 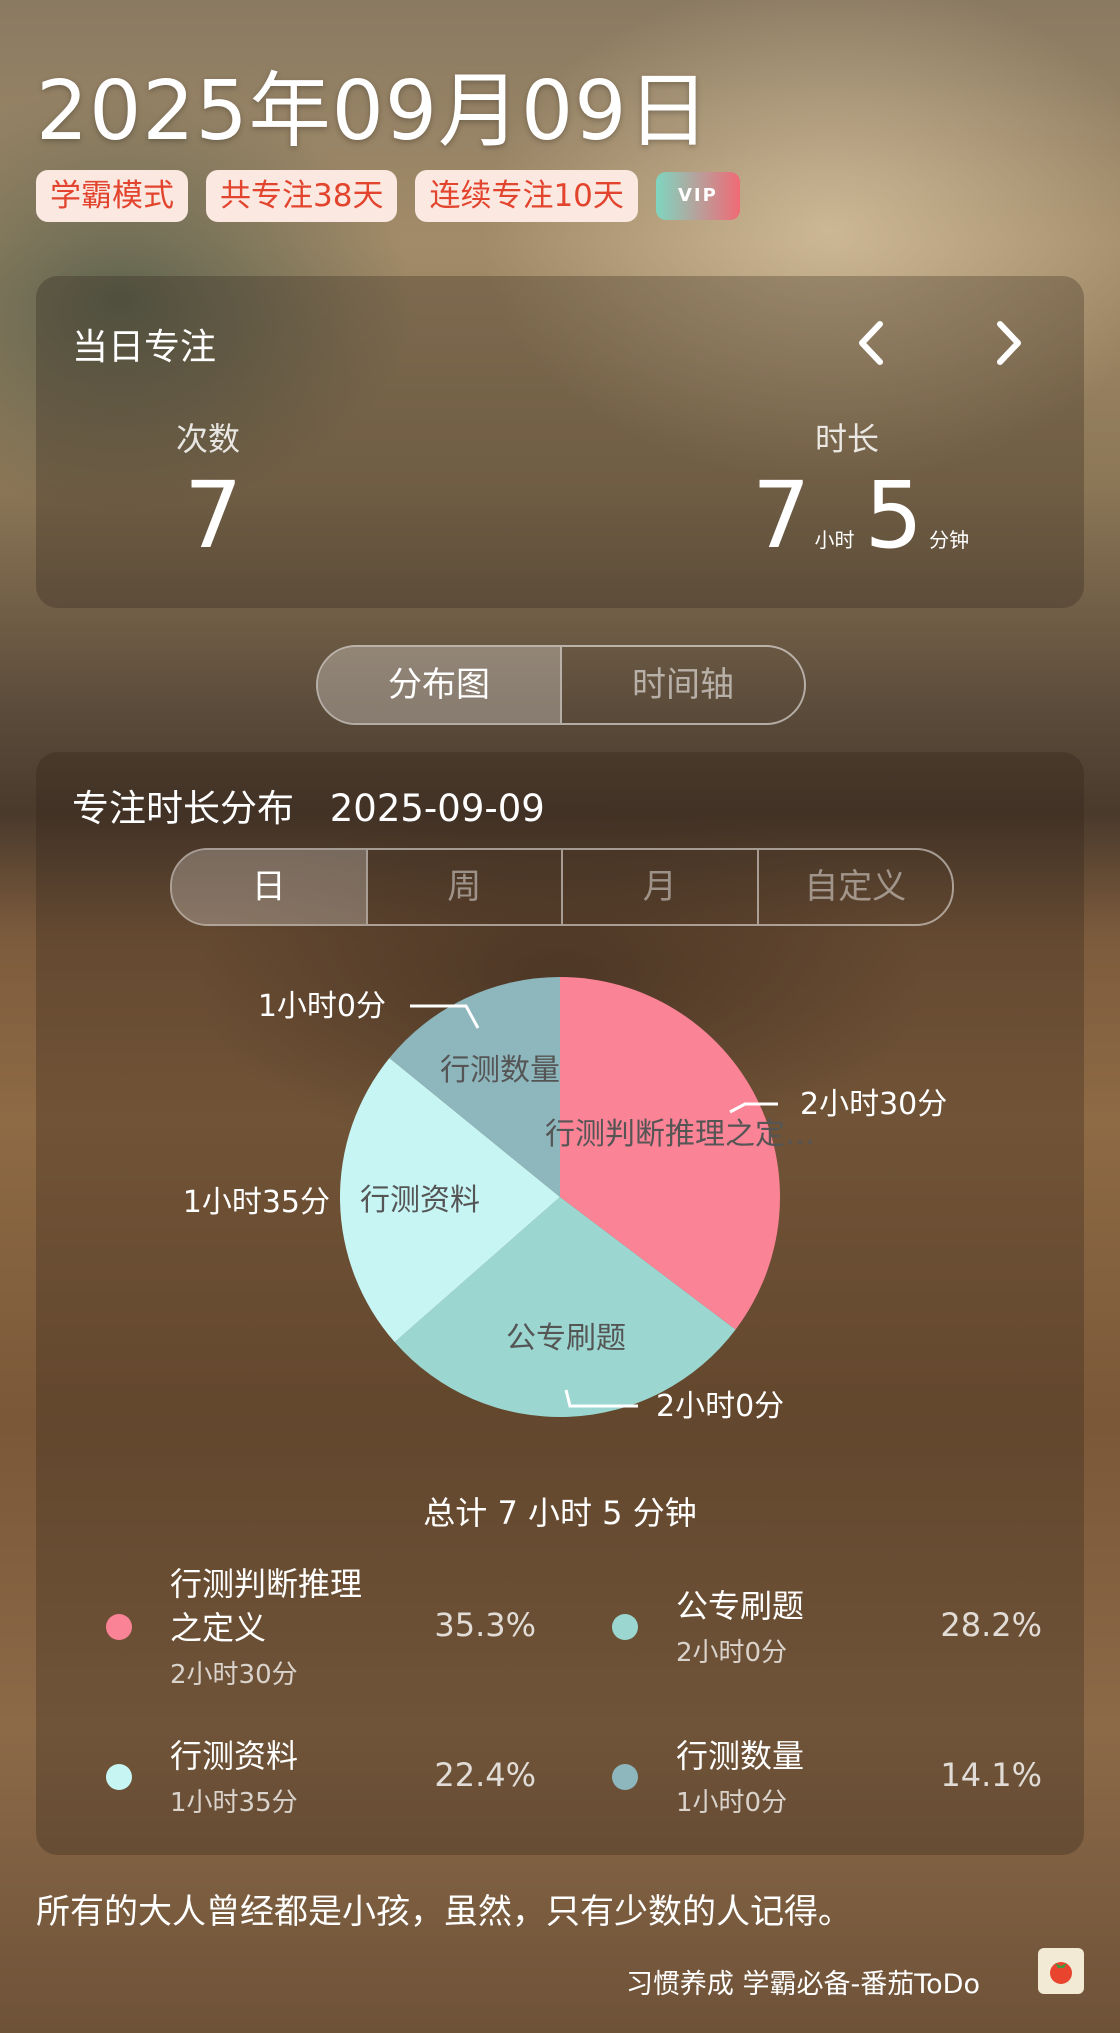 I want to click on legend-name: 行测资料, so click(x=234, y=1756).